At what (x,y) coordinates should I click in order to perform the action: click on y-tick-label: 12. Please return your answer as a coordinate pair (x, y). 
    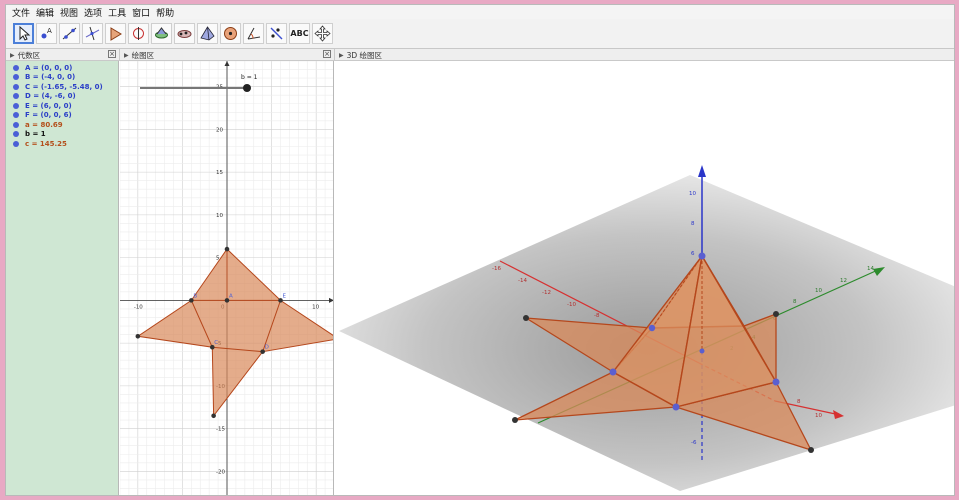
    Looking at the image, I should click on (843, 281).